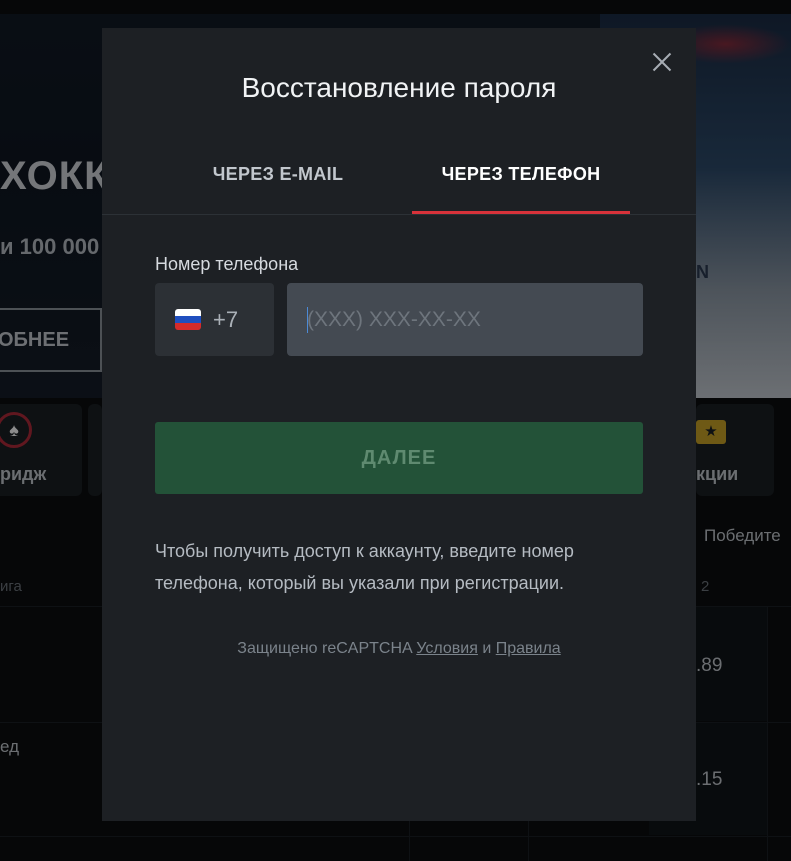 The height and width of the screenshot is (861, 791). Describe the element at coordinates (188, 319) in the screenshot. I see `russia-flag-icon` at that location.